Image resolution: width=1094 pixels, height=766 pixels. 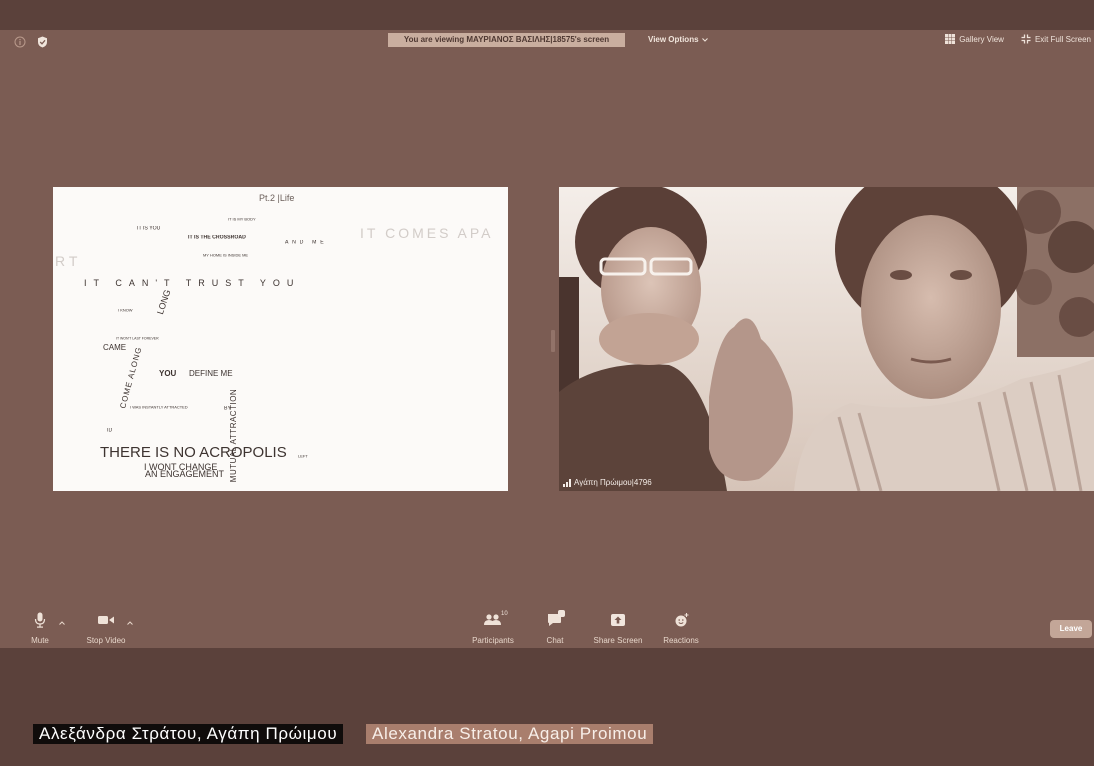 I want to click on exit-full-screen-button: Exit Full Screen, so click(x=1056, y=39).